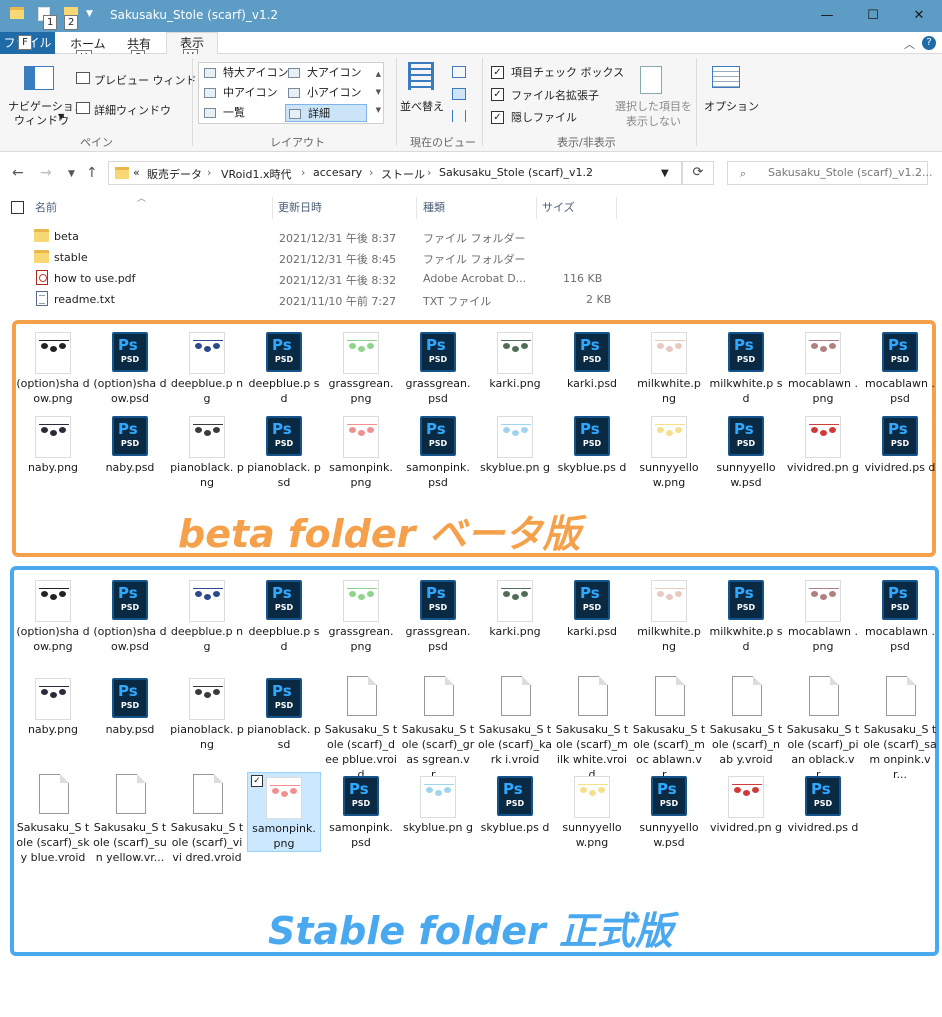 The image size is (942, 1017). What do you see at coordinates (438, 615) in the screenshot?
I see `file-tile: Ps PSD grassgrean. psd` at bounding box center [438, 615].